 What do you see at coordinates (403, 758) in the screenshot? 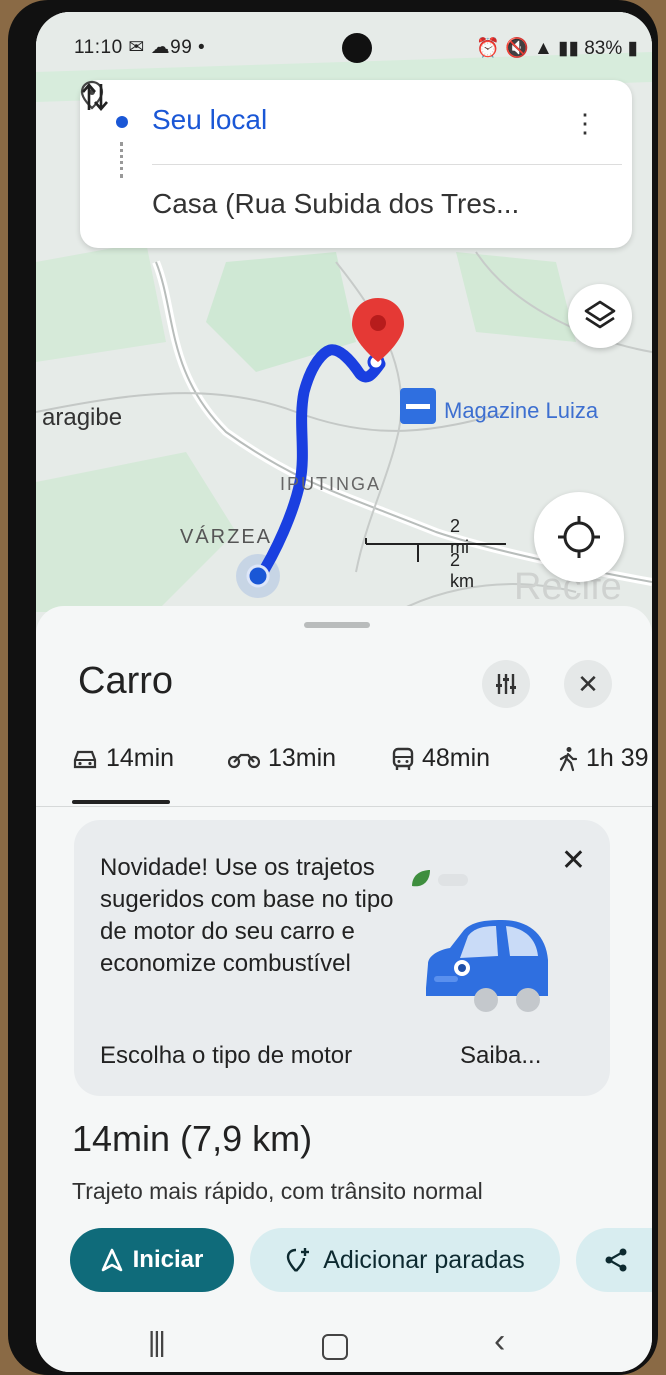
I see `transit-icon` at bounding box center [403, 758].